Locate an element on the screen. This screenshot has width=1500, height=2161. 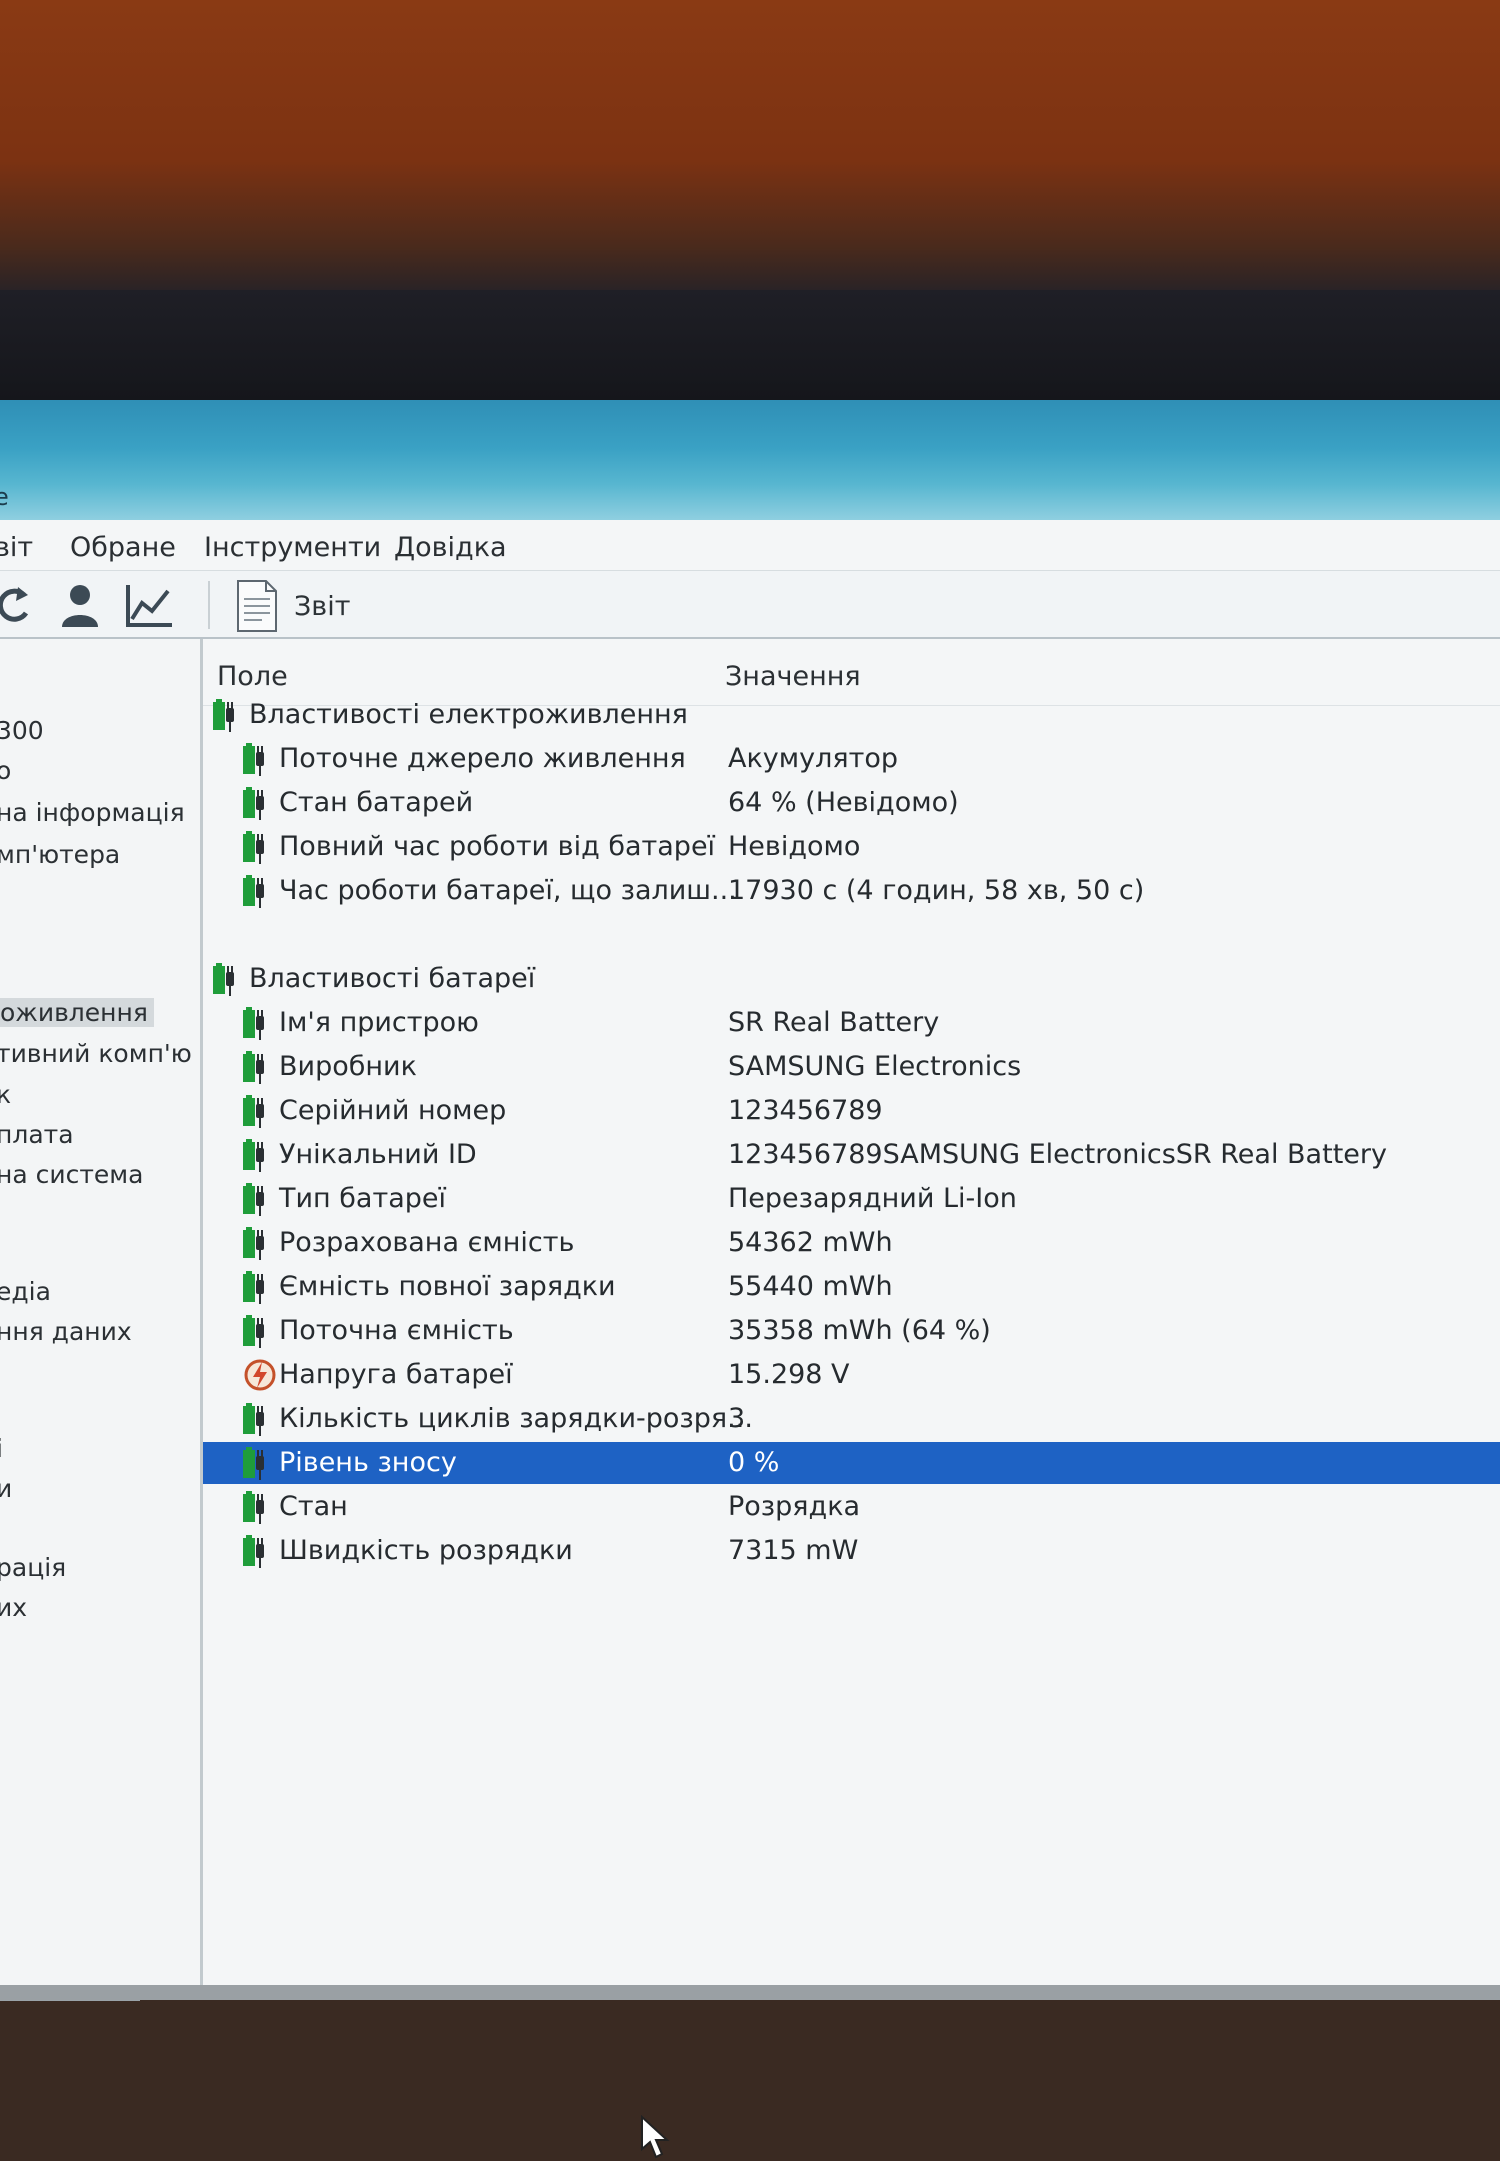
report-icon is located at coordinates (257, 606).